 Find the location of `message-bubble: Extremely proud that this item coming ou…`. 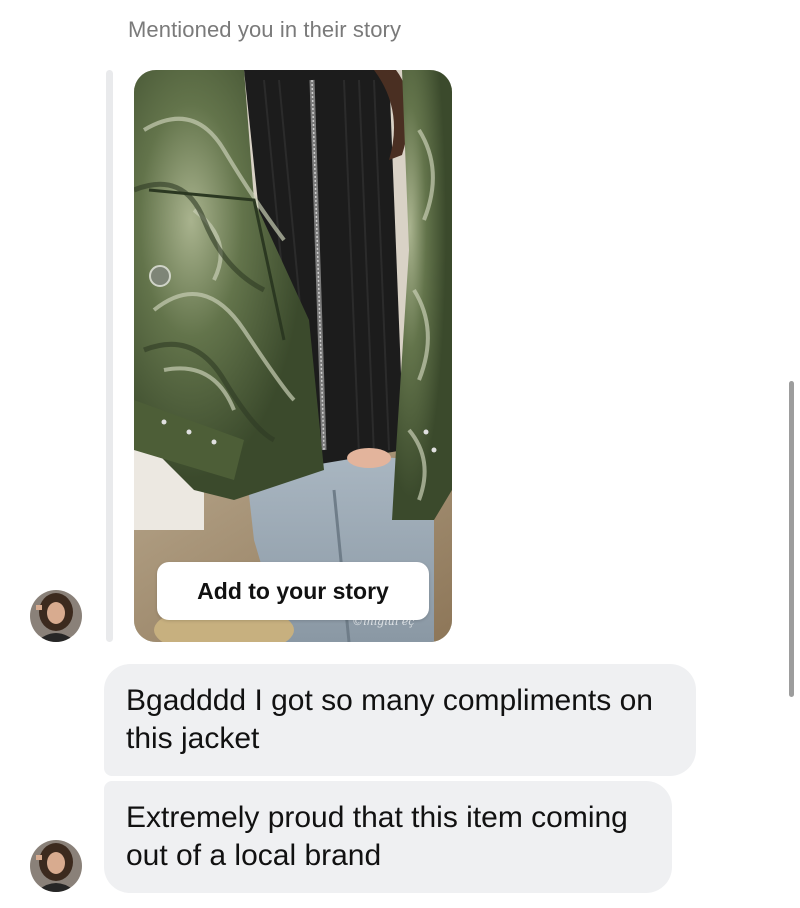

message-bubble: Extremely proud that this item coming ou… is located at coordinates (388, 837).